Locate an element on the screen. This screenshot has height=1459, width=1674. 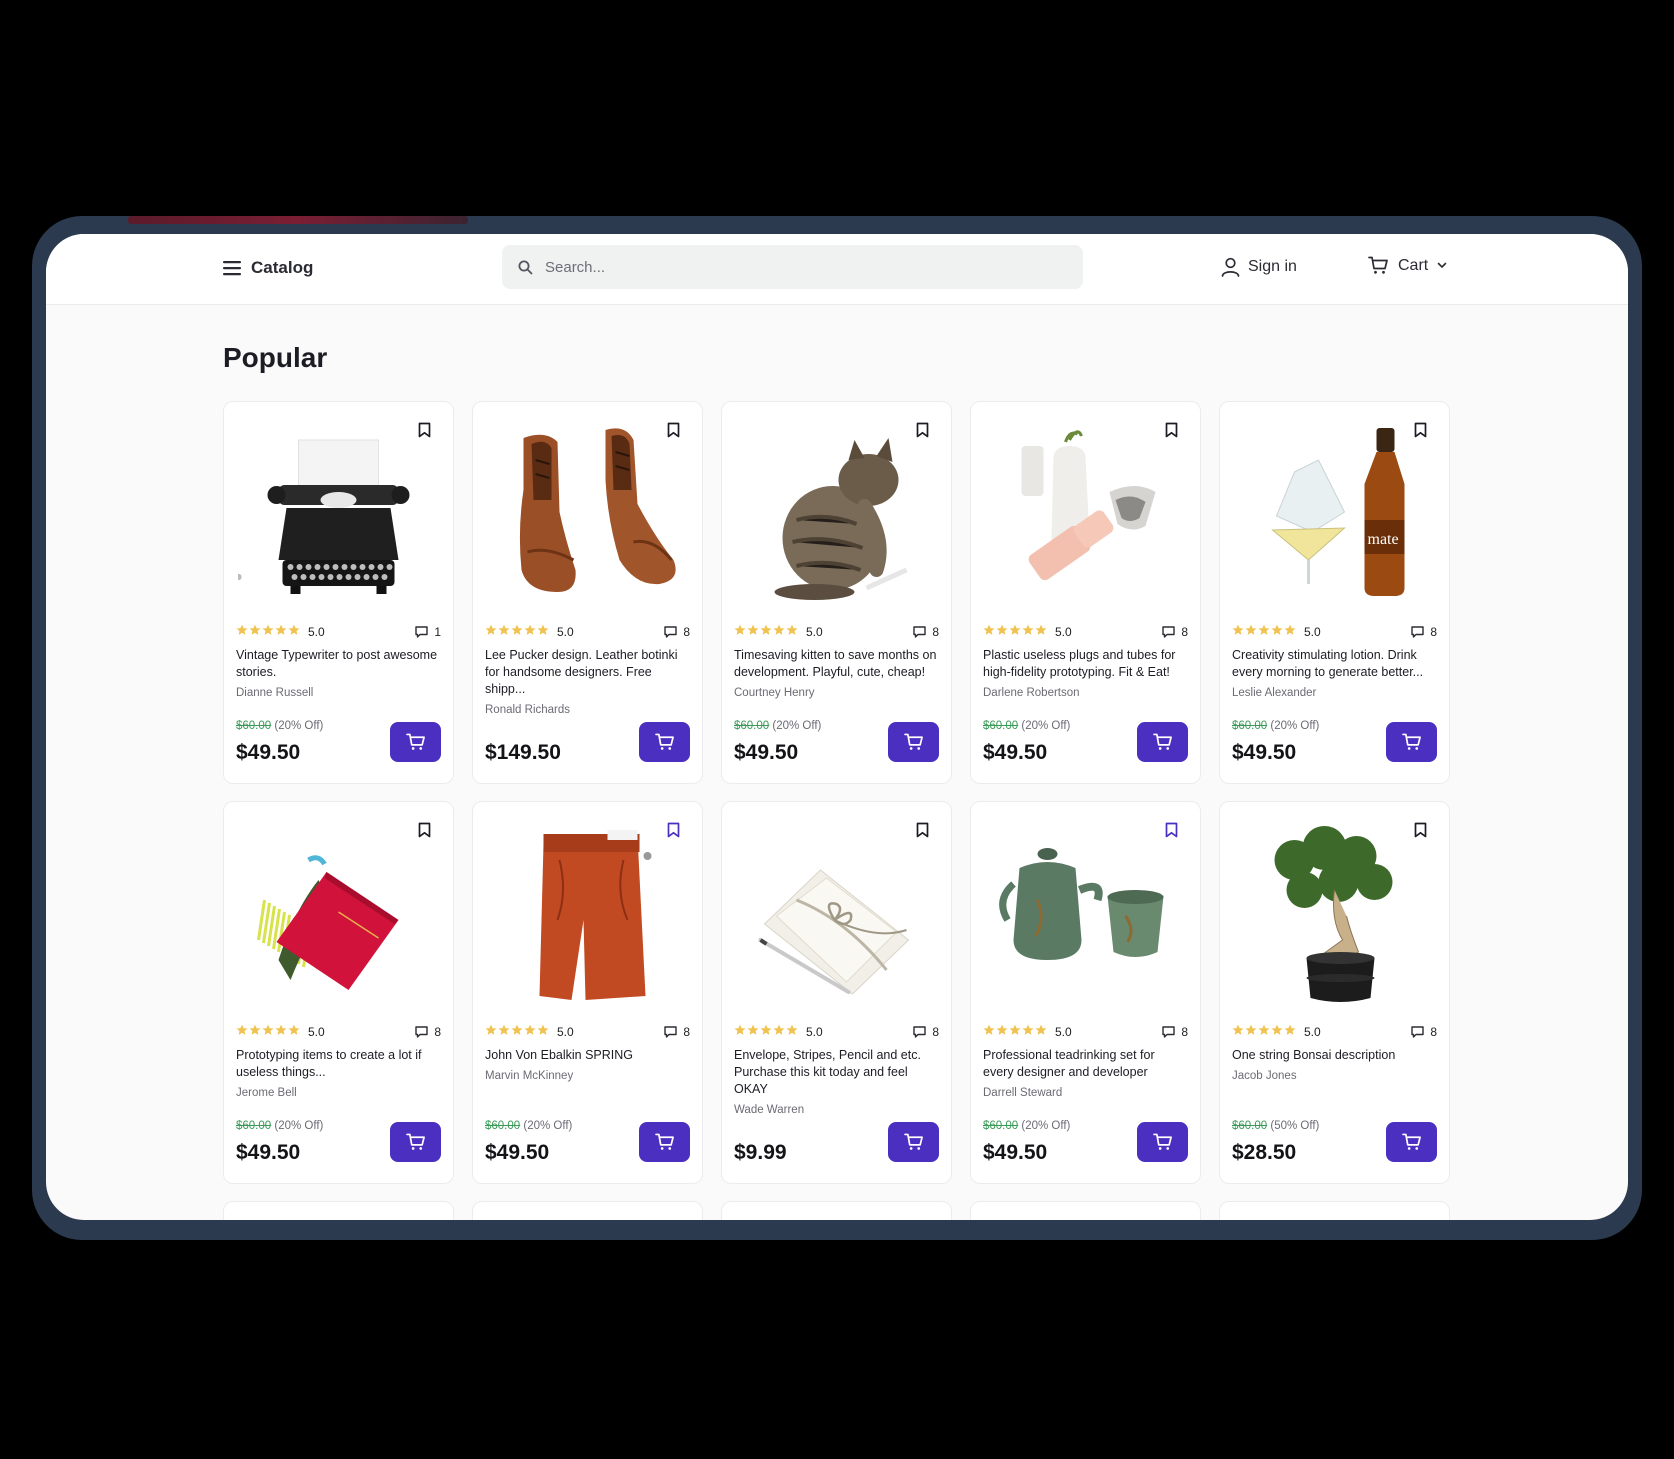
mate-bottle-image: mate is located at coordinates (1334, 514).